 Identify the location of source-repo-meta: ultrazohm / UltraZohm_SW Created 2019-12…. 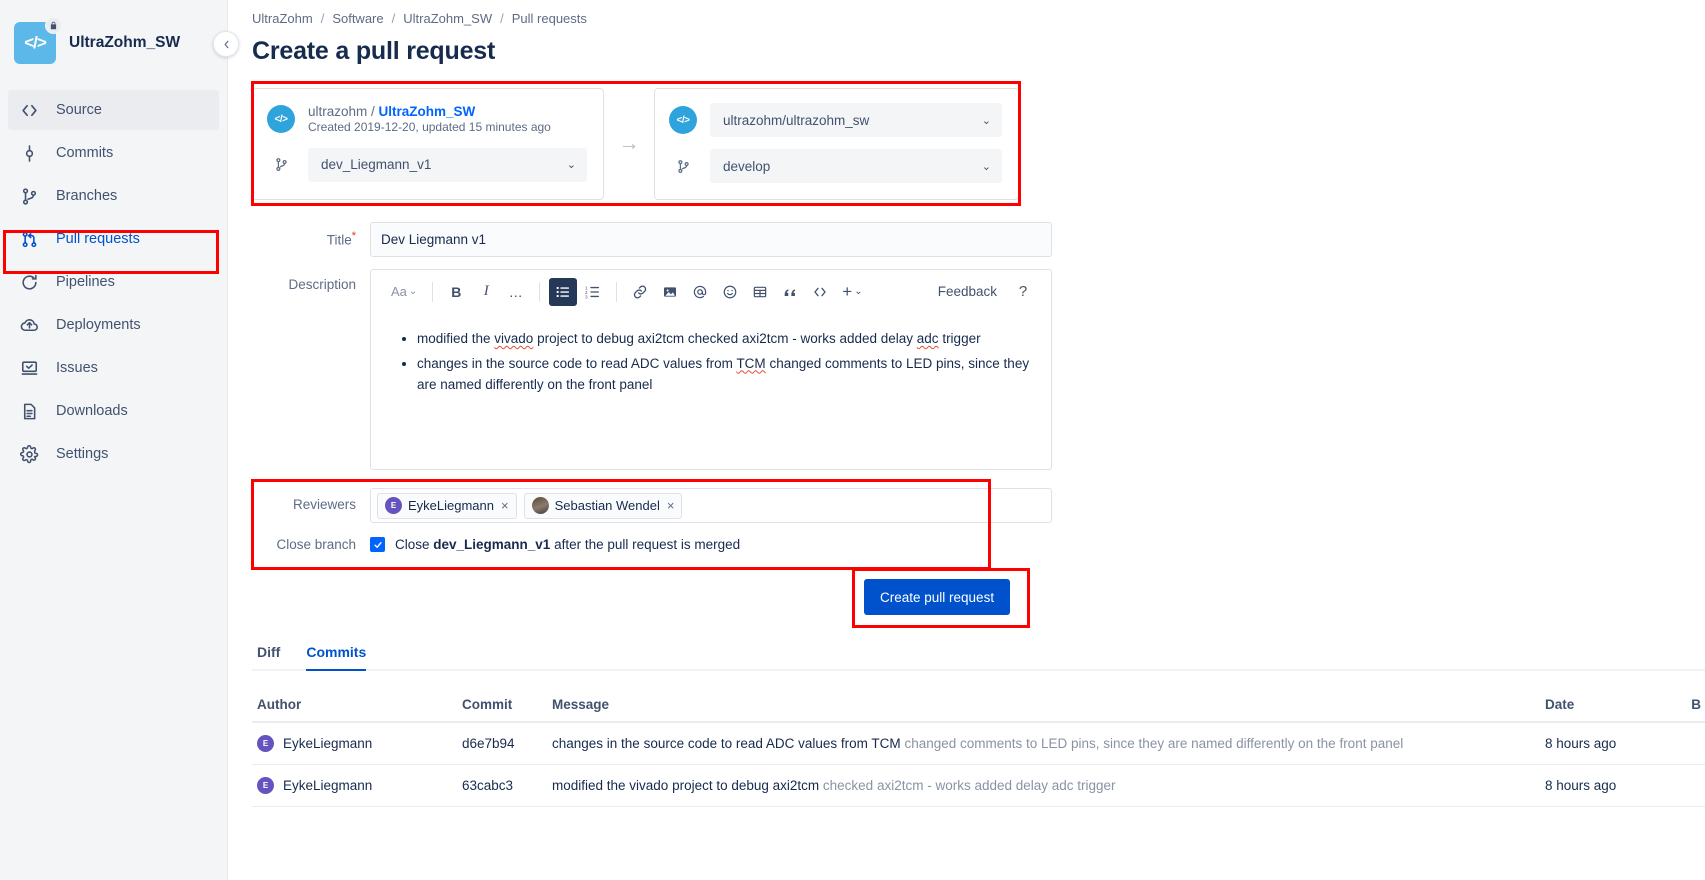
(429, 119).